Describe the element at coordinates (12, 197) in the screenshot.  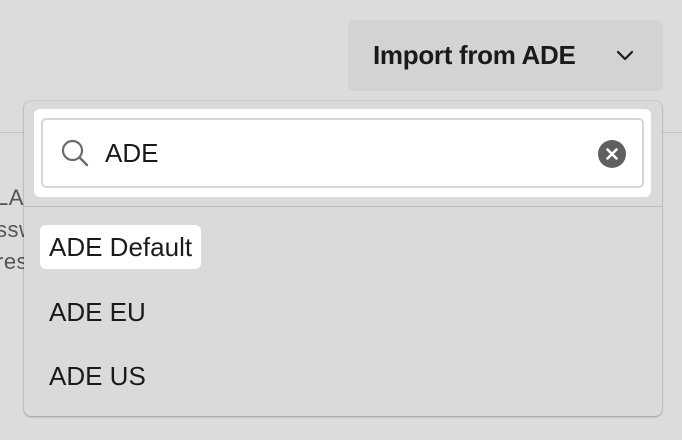
I see `background-text-fragment: LA` at that location.